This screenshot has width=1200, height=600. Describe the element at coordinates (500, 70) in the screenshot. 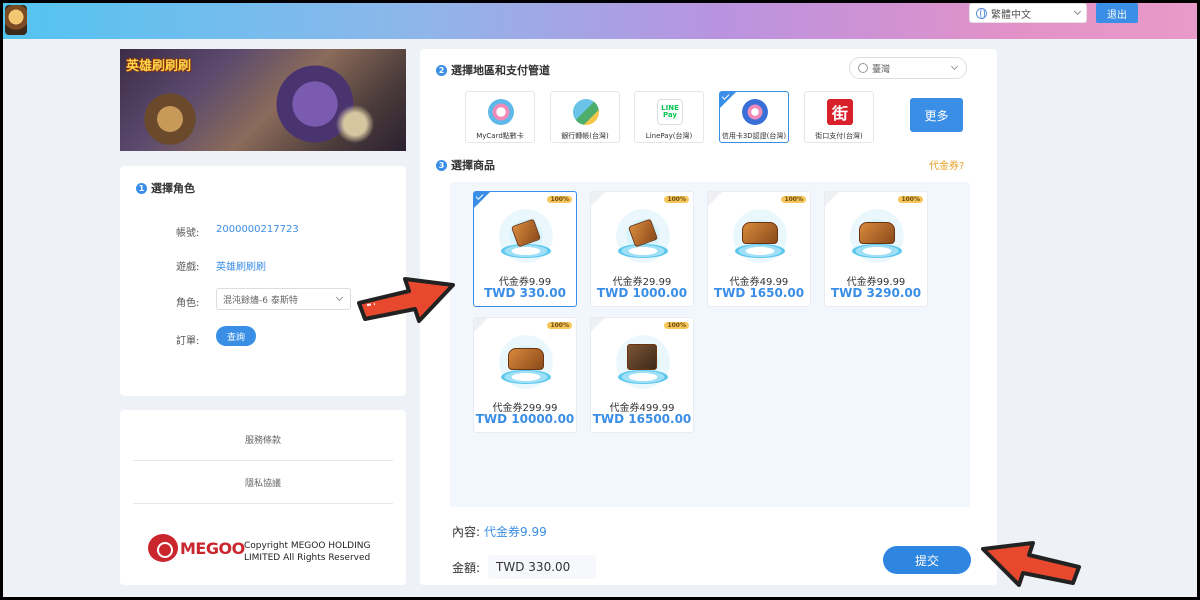

I see `section-title-text: 選擇地區和支付管道` at that location.